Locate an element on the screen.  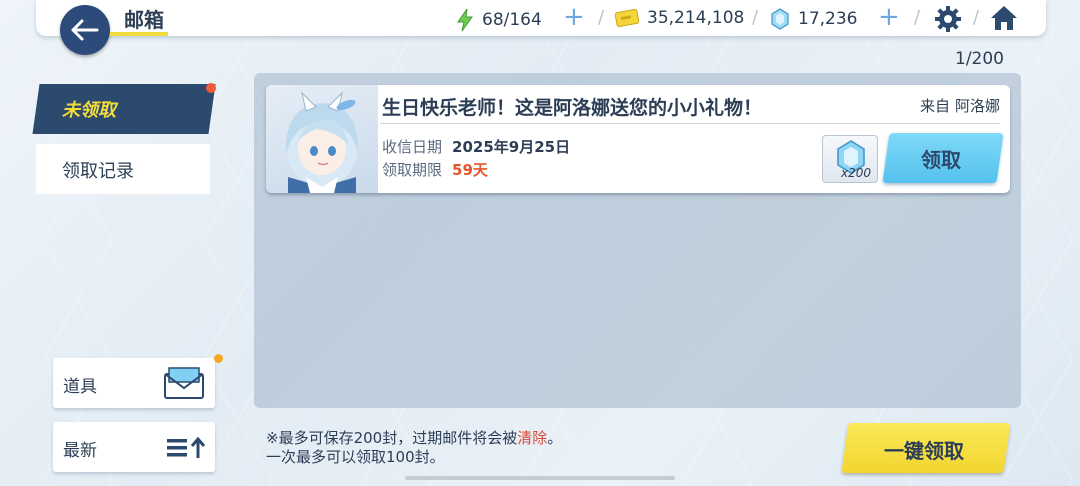
category-filter-label: 道具 is located at coordinates (80, 387).